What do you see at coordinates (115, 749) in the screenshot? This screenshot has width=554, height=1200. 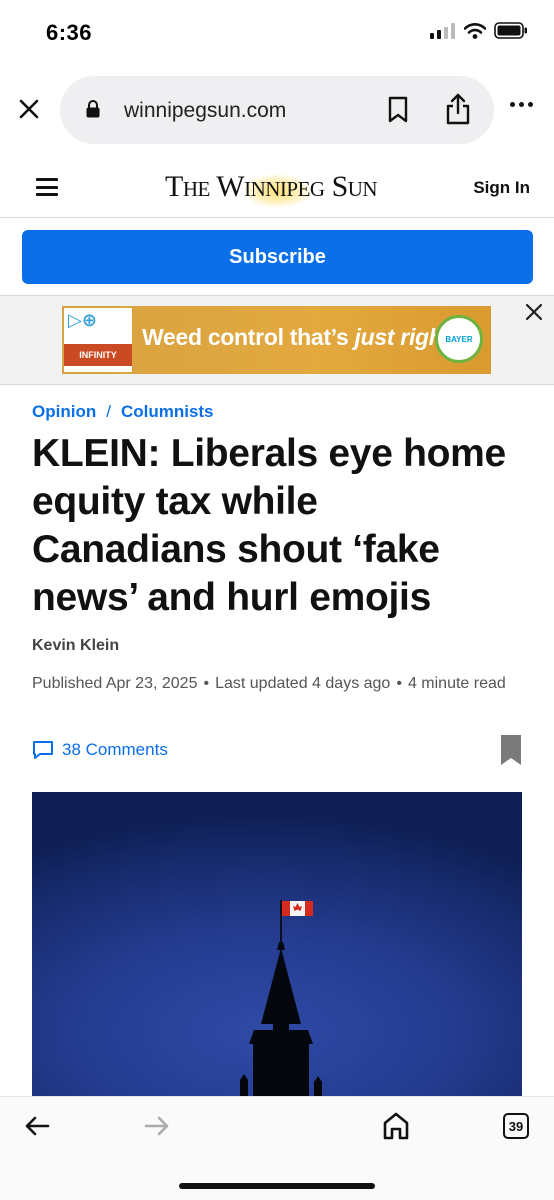 I see `comments-label: 38 Comments` at bounding box center [115, 749].